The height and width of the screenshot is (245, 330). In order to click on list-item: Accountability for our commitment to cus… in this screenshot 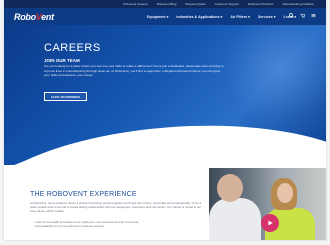, I will do `click(119, 226)`.